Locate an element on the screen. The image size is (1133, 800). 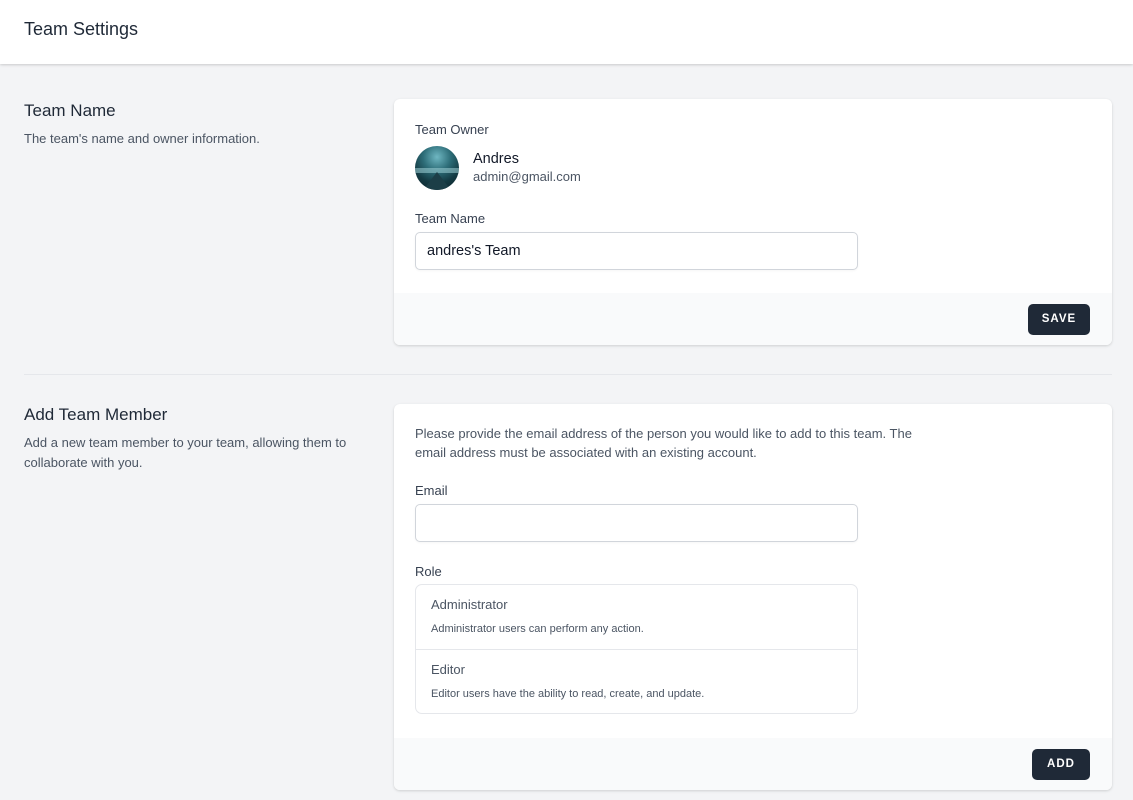
section-divider is located at coordinates (568, 374).